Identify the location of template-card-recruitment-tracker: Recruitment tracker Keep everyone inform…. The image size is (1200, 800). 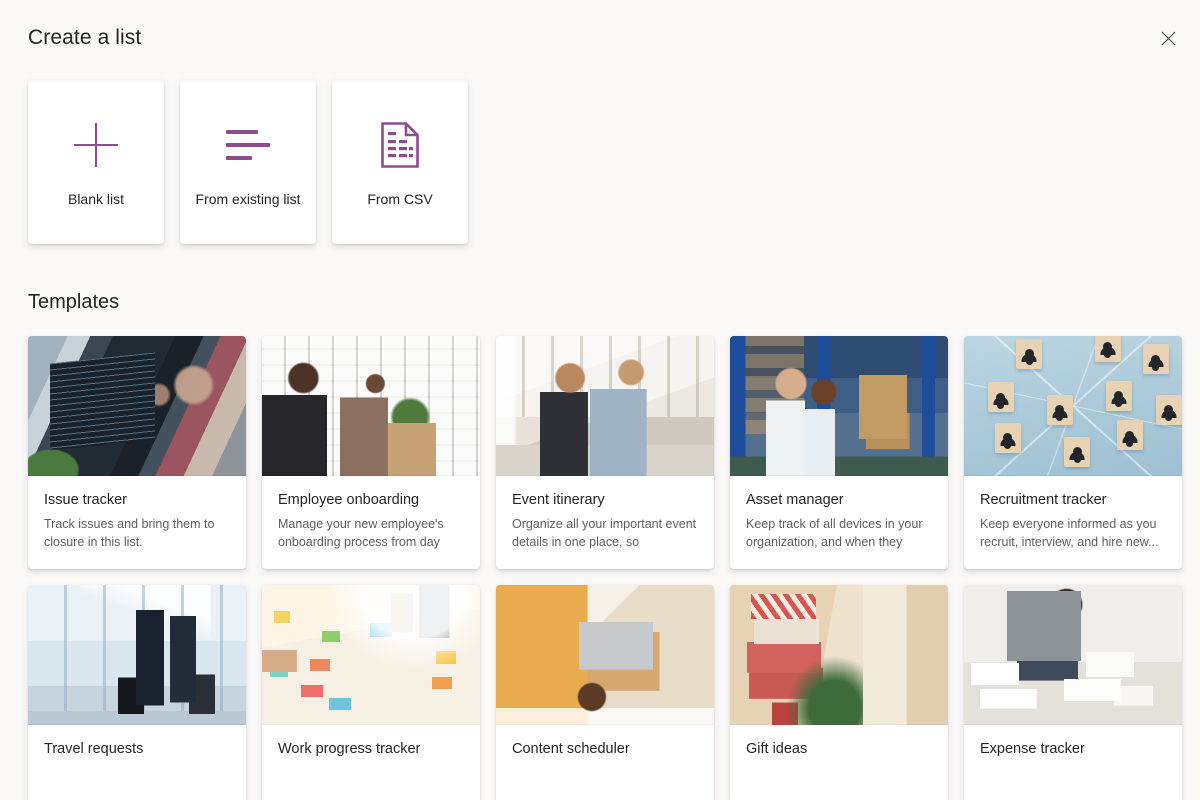
(1073, 452).